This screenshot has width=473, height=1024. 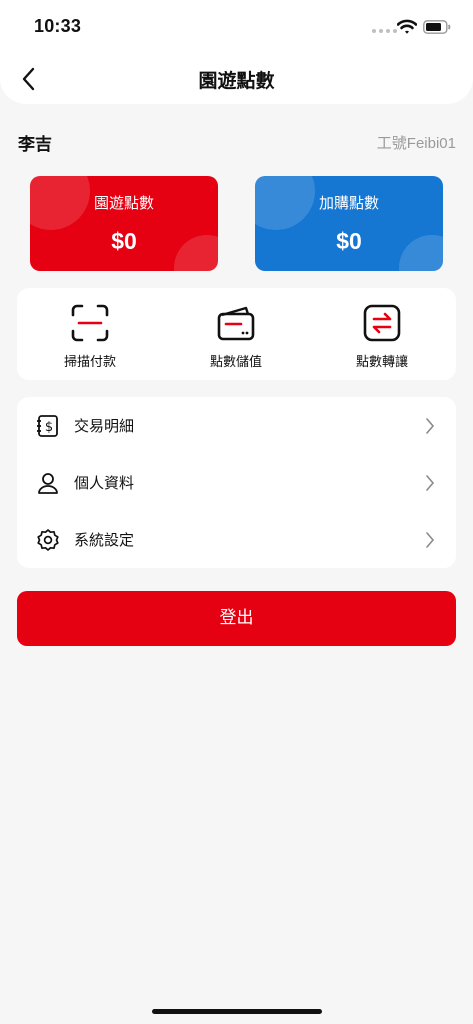 I want to click on park-points-card: 園遊點數 $0, so click(x=124, y=223).